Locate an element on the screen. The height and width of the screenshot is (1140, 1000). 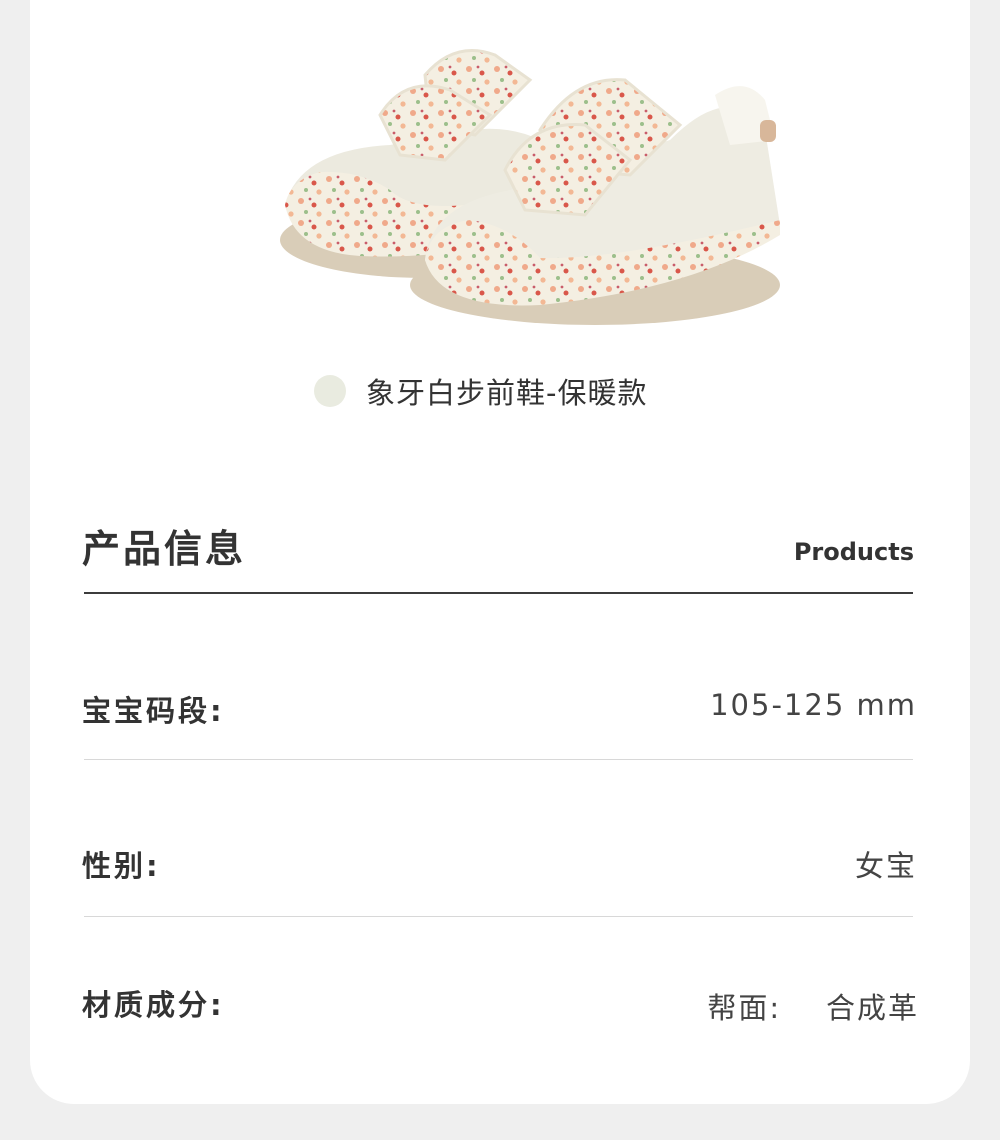
color-swatch-icon is located at coordinates (330, 391).